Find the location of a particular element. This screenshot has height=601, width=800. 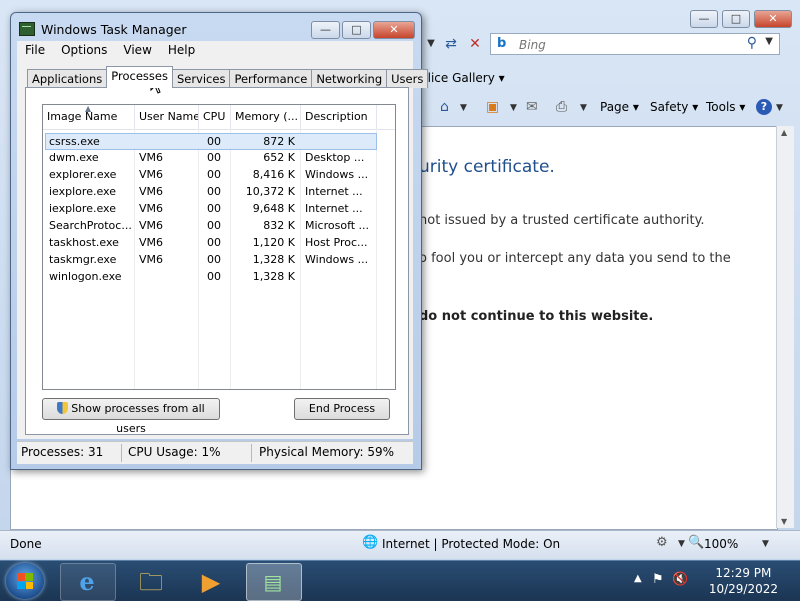

column-image-name-label: Image Name is located at coordinates (82, 116).